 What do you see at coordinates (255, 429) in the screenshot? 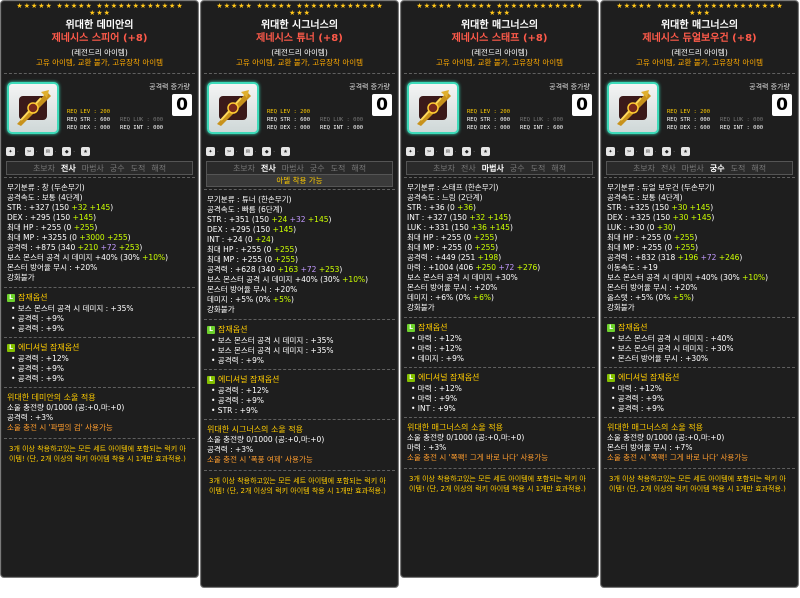
I see `soul-title: 위대한 시그너스의 소울 적용` at bounding box center [255, 429].